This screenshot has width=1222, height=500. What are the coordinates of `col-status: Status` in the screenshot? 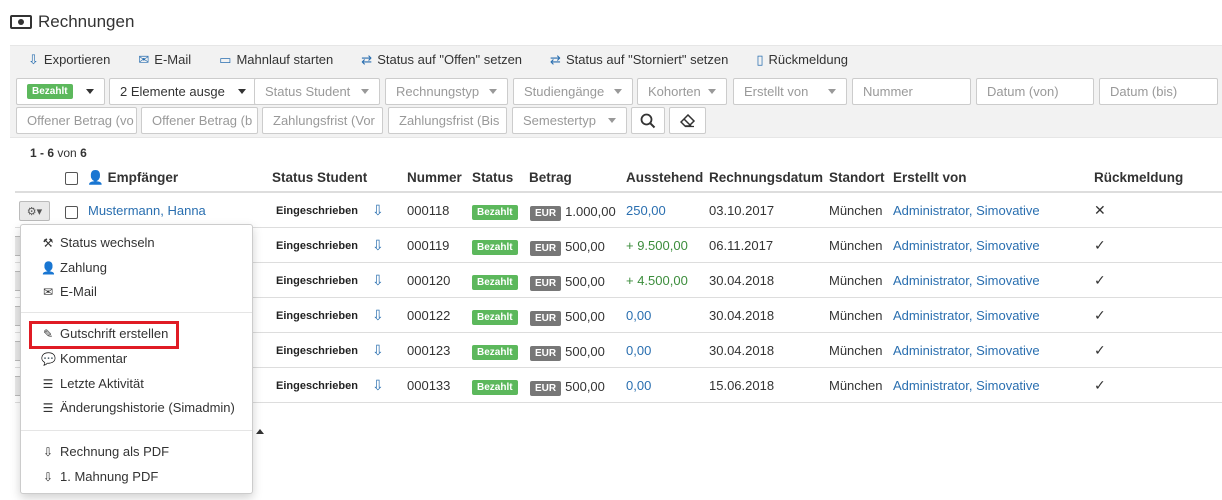 It's located at (492, 177).